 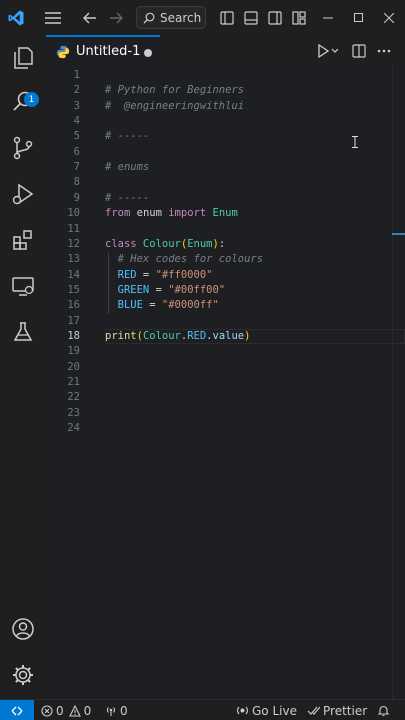 I want to click on search-icon, so click(x=149, y=17).